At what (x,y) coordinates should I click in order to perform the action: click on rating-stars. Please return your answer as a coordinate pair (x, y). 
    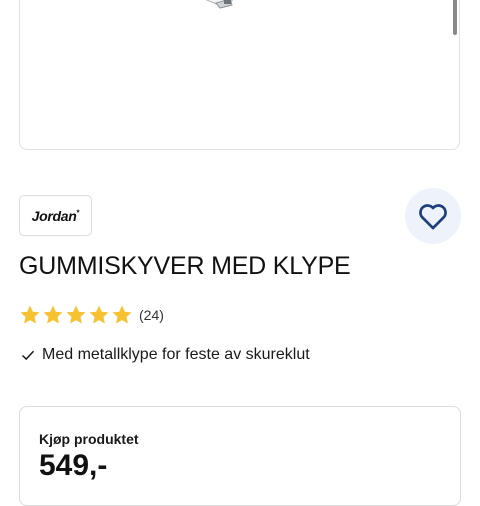
    Looking at the image, I should click on (76, 315).